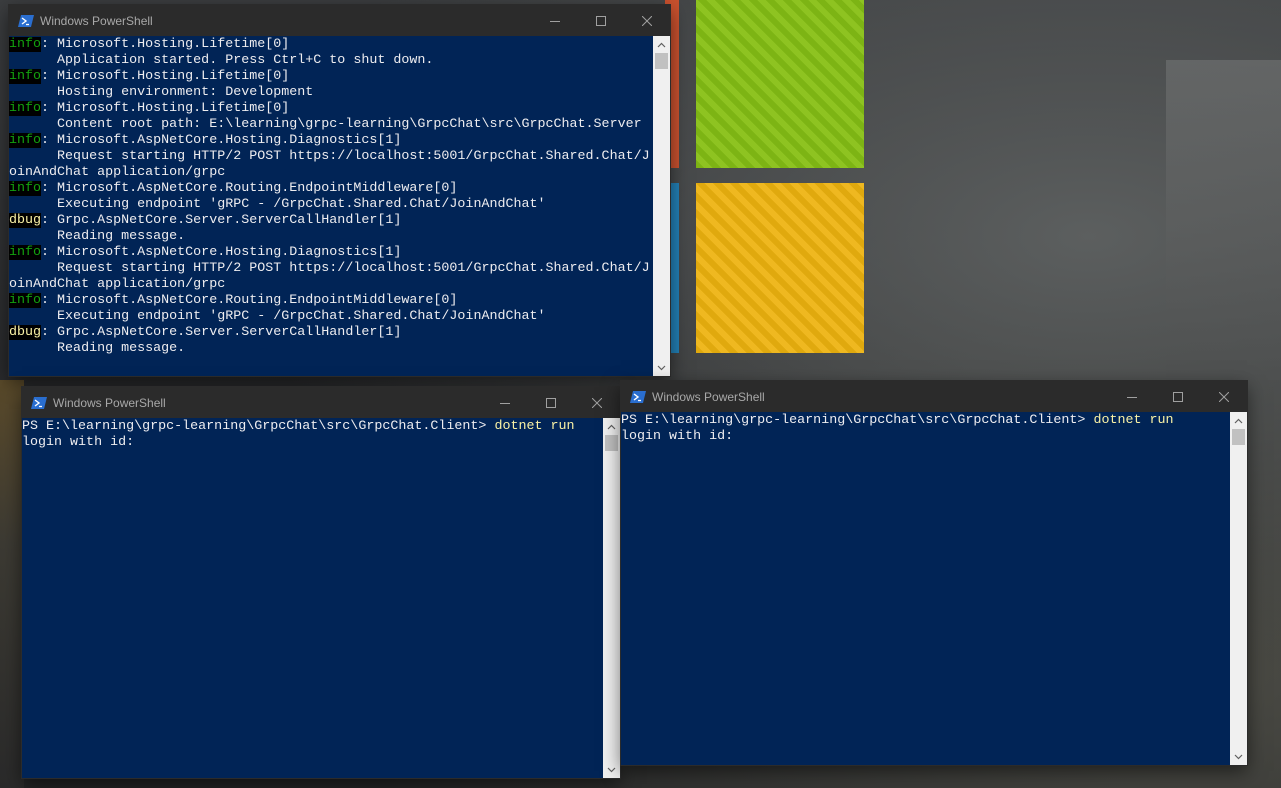 The height and width of the screenshot is (788, 1281). What do you see at coordinates (12, 584) in the screenshot?
I see `wallpaper-background-blur-left` at bounding box center [12, 584].